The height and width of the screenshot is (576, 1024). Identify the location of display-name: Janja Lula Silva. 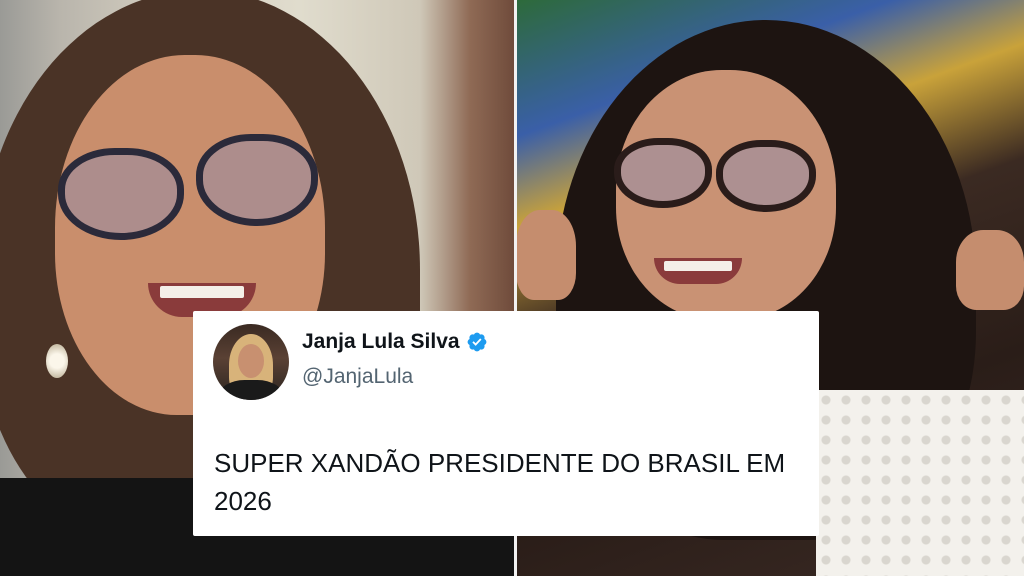
(381, 342).